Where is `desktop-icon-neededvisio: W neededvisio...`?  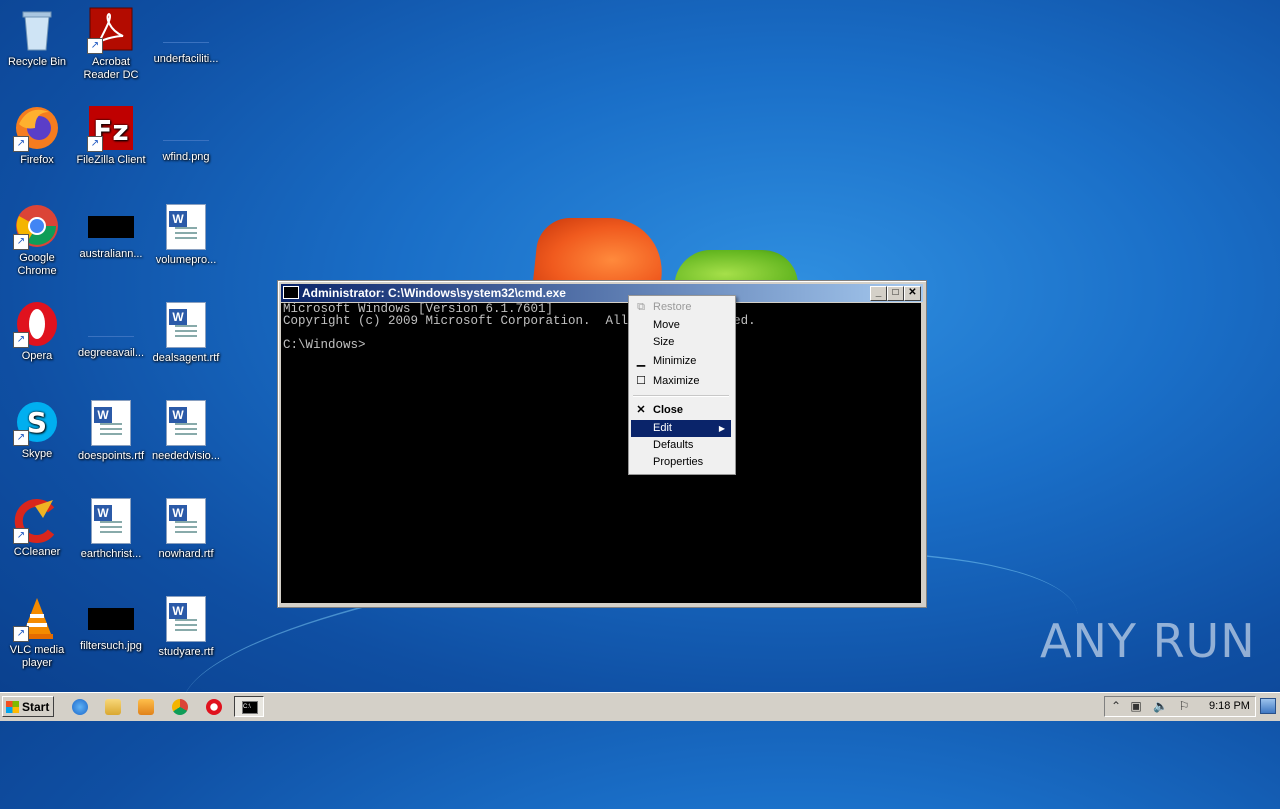 desktop-icon-neededvisio: W neededvisio... is located at coordinates (186, 430).